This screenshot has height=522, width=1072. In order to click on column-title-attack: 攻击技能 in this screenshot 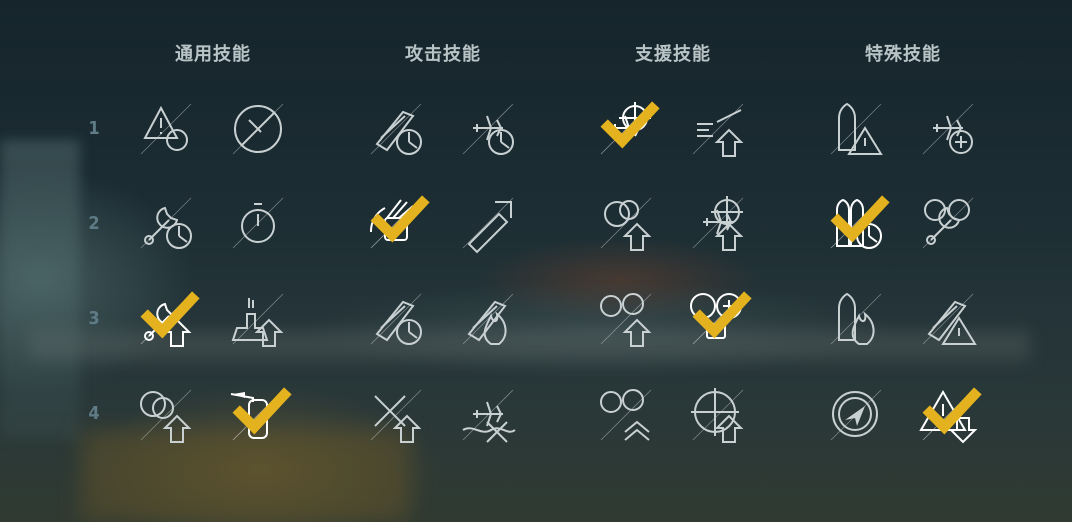, I will do `click(443, 54)`.